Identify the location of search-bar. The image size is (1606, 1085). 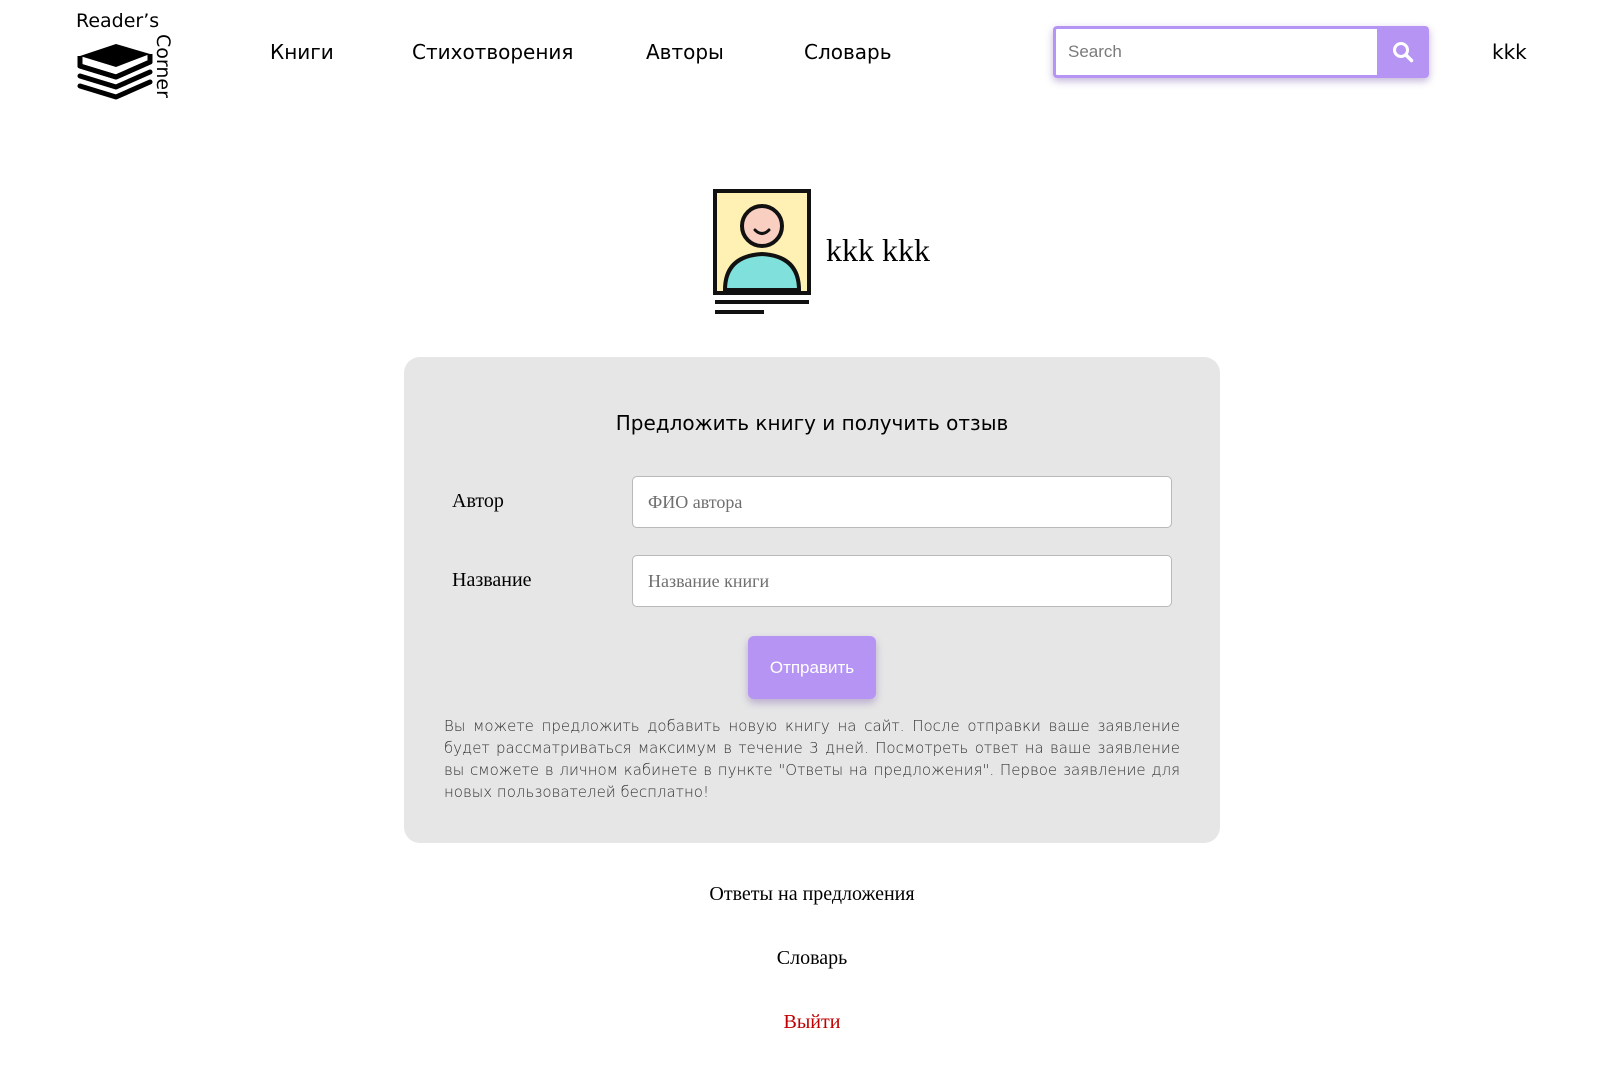
(1241, 52).